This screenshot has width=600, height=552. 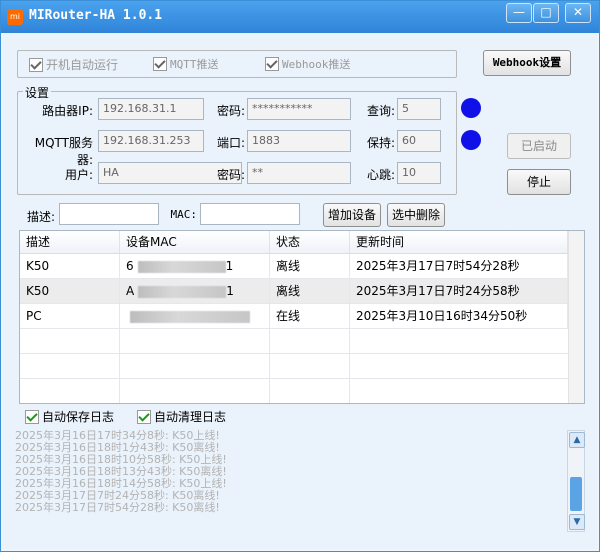 I want to click on header-description: 描述, so click(x=70, y=242).